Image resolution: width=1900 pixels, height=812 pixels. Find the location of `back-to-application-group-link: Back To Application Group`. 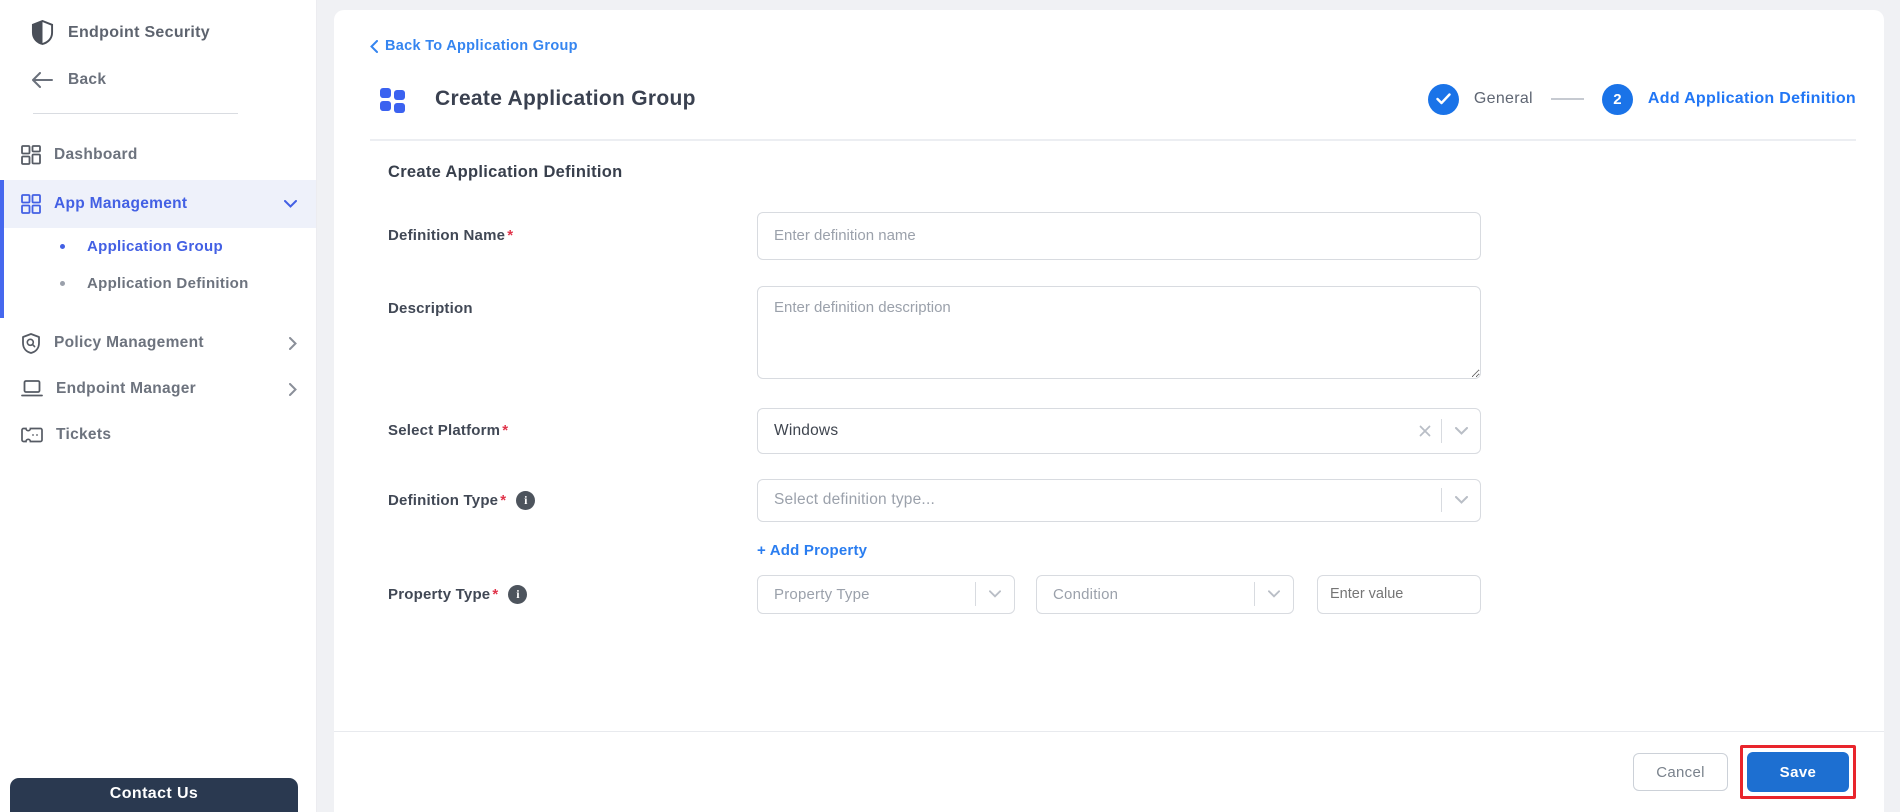

back-to-application-group-link: Back To Application Group is located at coordinates (474, 46).